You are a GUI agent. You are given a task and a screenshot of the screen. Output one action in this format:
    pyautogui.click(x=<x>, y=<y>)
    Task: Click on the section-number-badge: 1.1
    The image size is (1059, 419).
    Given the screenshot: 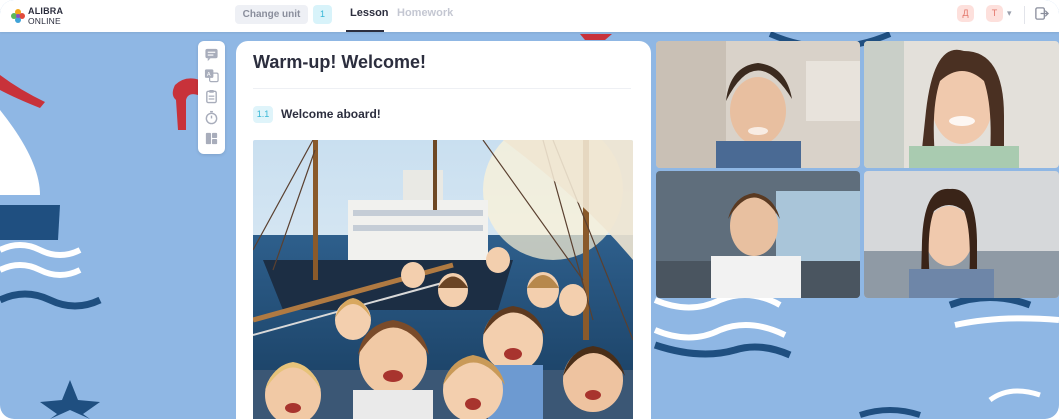 What is the action you would take?
    pyautogui.click(x=263, y=114)
    